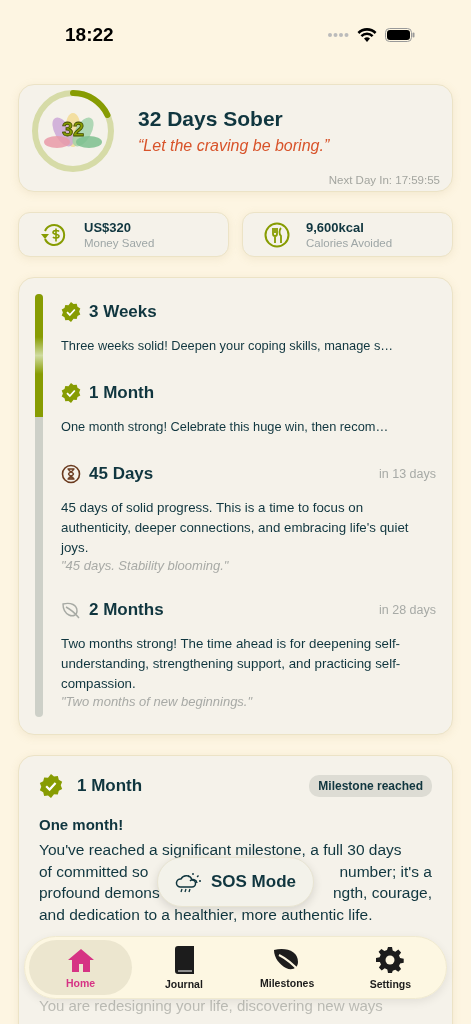 The height and width of the screenshot is (1024, 471). Describe the element at coordinates (335, 227) in the screenshot. I see `stat-value: 9,600kcal` at that location.